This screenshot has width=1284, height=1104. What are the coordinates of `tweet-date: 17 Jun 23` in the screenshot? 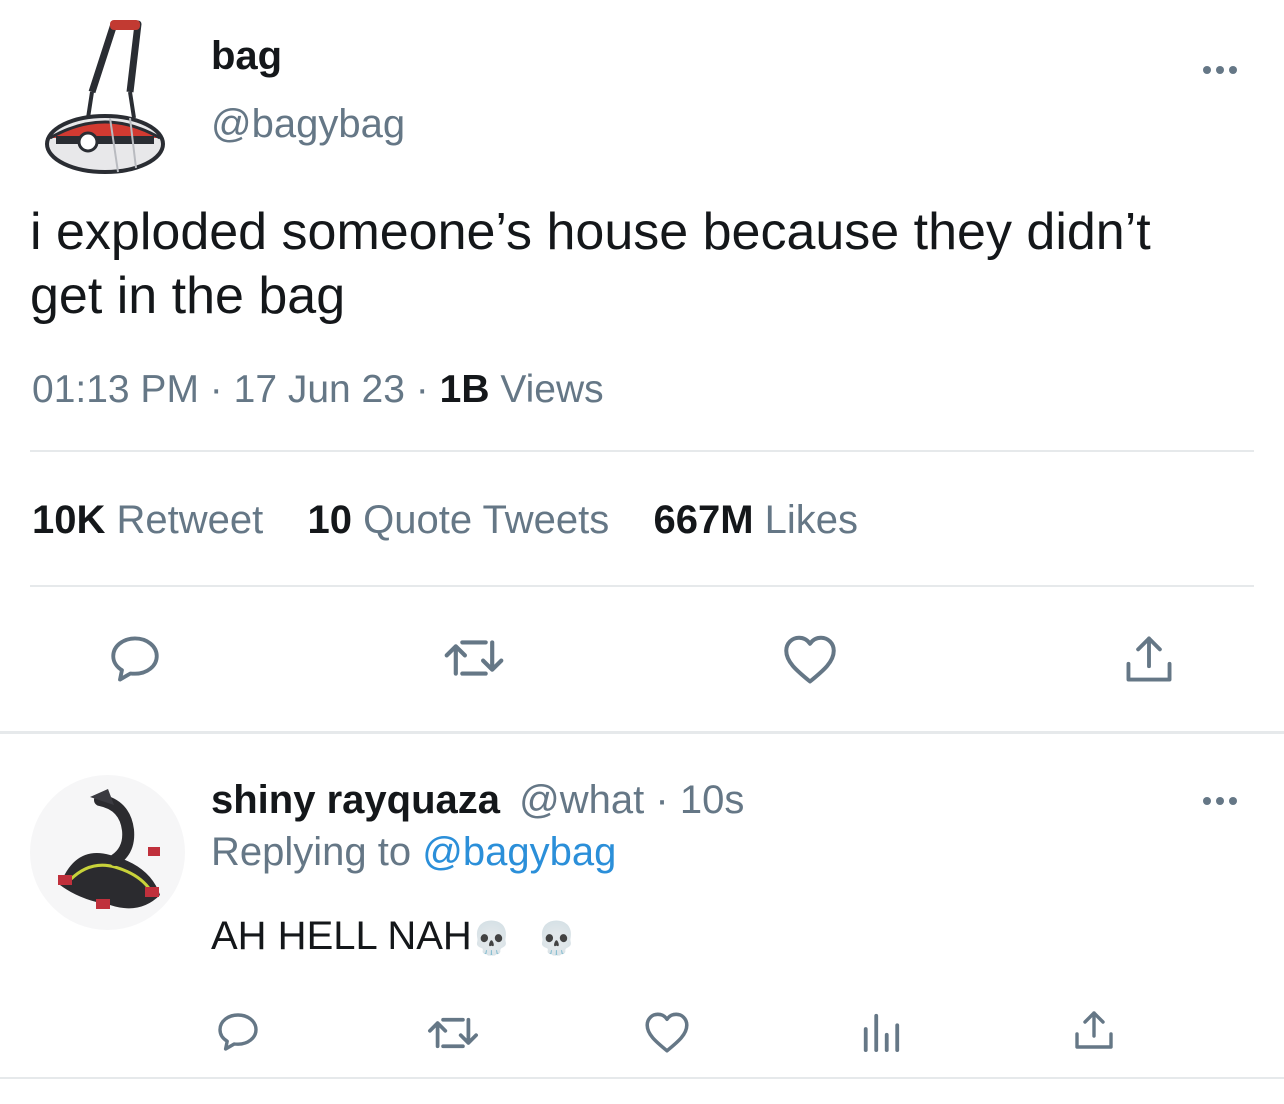 It's located at (319, 389).